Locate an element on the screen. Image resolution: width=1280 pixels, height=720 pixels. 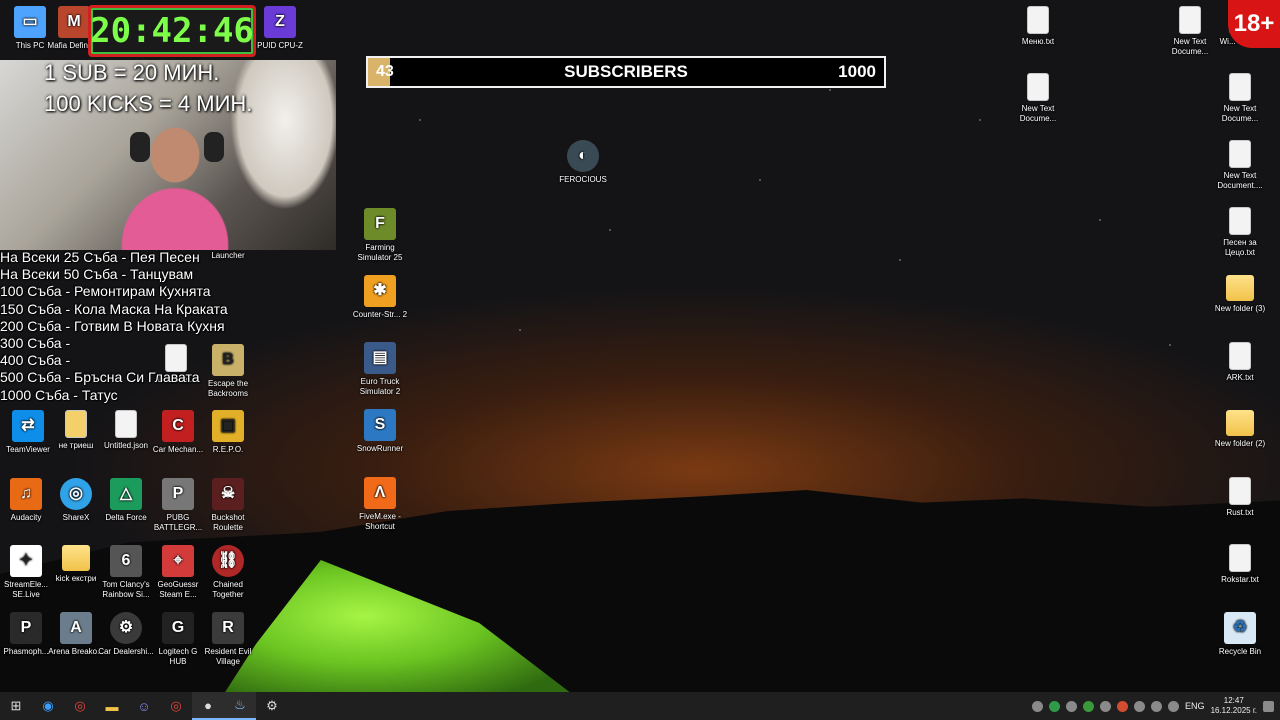
network-icon is located at coordinates (1157, 706).